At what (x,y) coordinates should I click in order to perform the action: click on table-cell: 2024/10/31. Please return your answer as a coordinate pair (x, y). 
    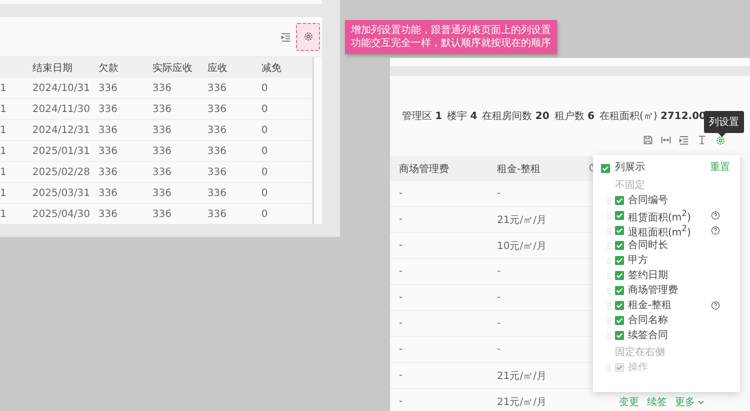
    Looking at the image, I should click on (61, 88).